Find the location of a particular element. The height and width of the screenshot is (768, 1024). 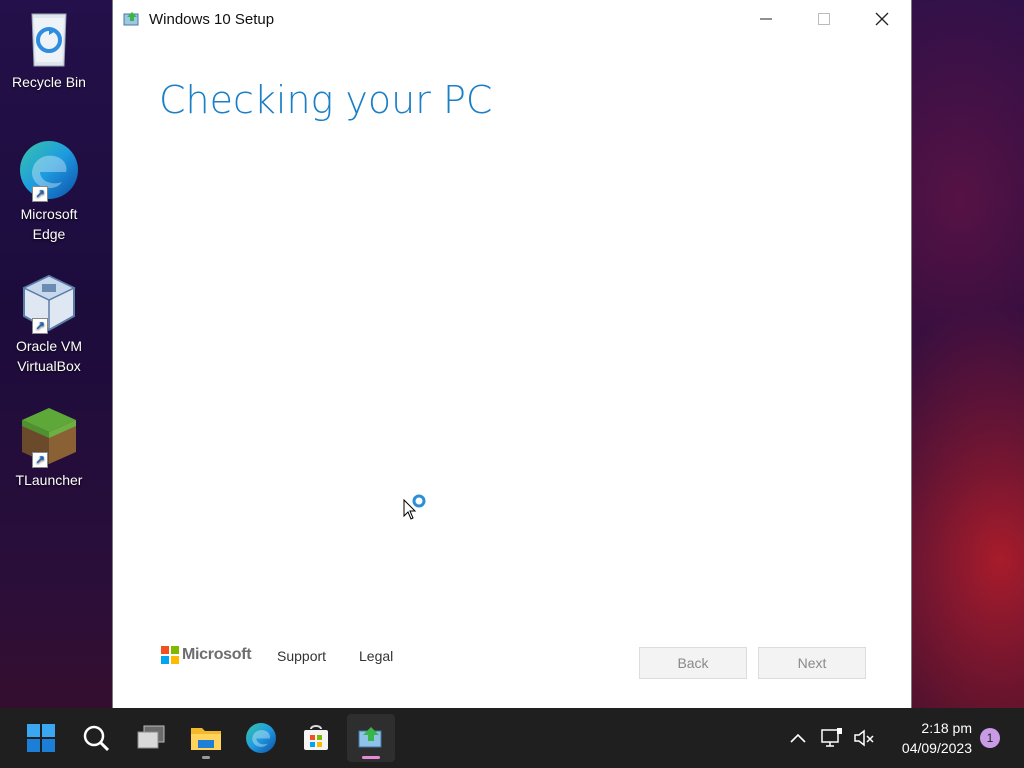

desktop-icon-label: Oracle VM VirtualBox is located at coordinates (49, 356).